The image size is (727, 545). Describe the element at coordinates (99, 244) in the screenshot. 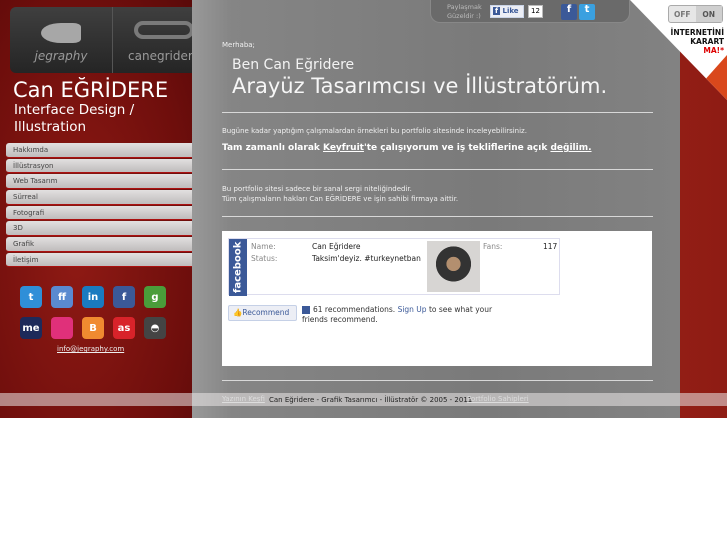

I see `nav-item-grafik: Grafik` at that location.